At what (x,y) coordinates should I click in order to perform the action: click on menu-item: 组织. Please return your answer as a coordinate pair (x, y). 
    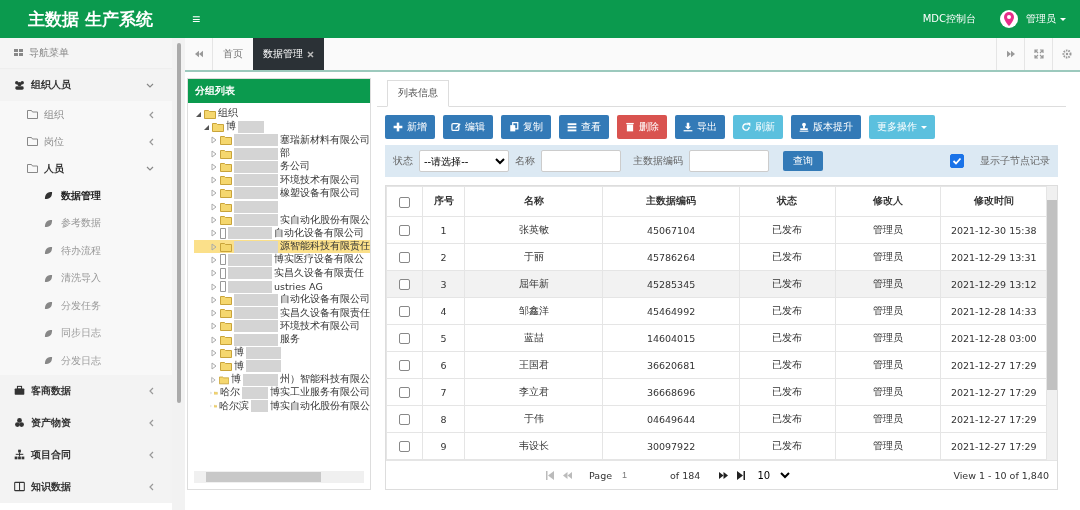
    Looking at the image, I should click on (54, 114).